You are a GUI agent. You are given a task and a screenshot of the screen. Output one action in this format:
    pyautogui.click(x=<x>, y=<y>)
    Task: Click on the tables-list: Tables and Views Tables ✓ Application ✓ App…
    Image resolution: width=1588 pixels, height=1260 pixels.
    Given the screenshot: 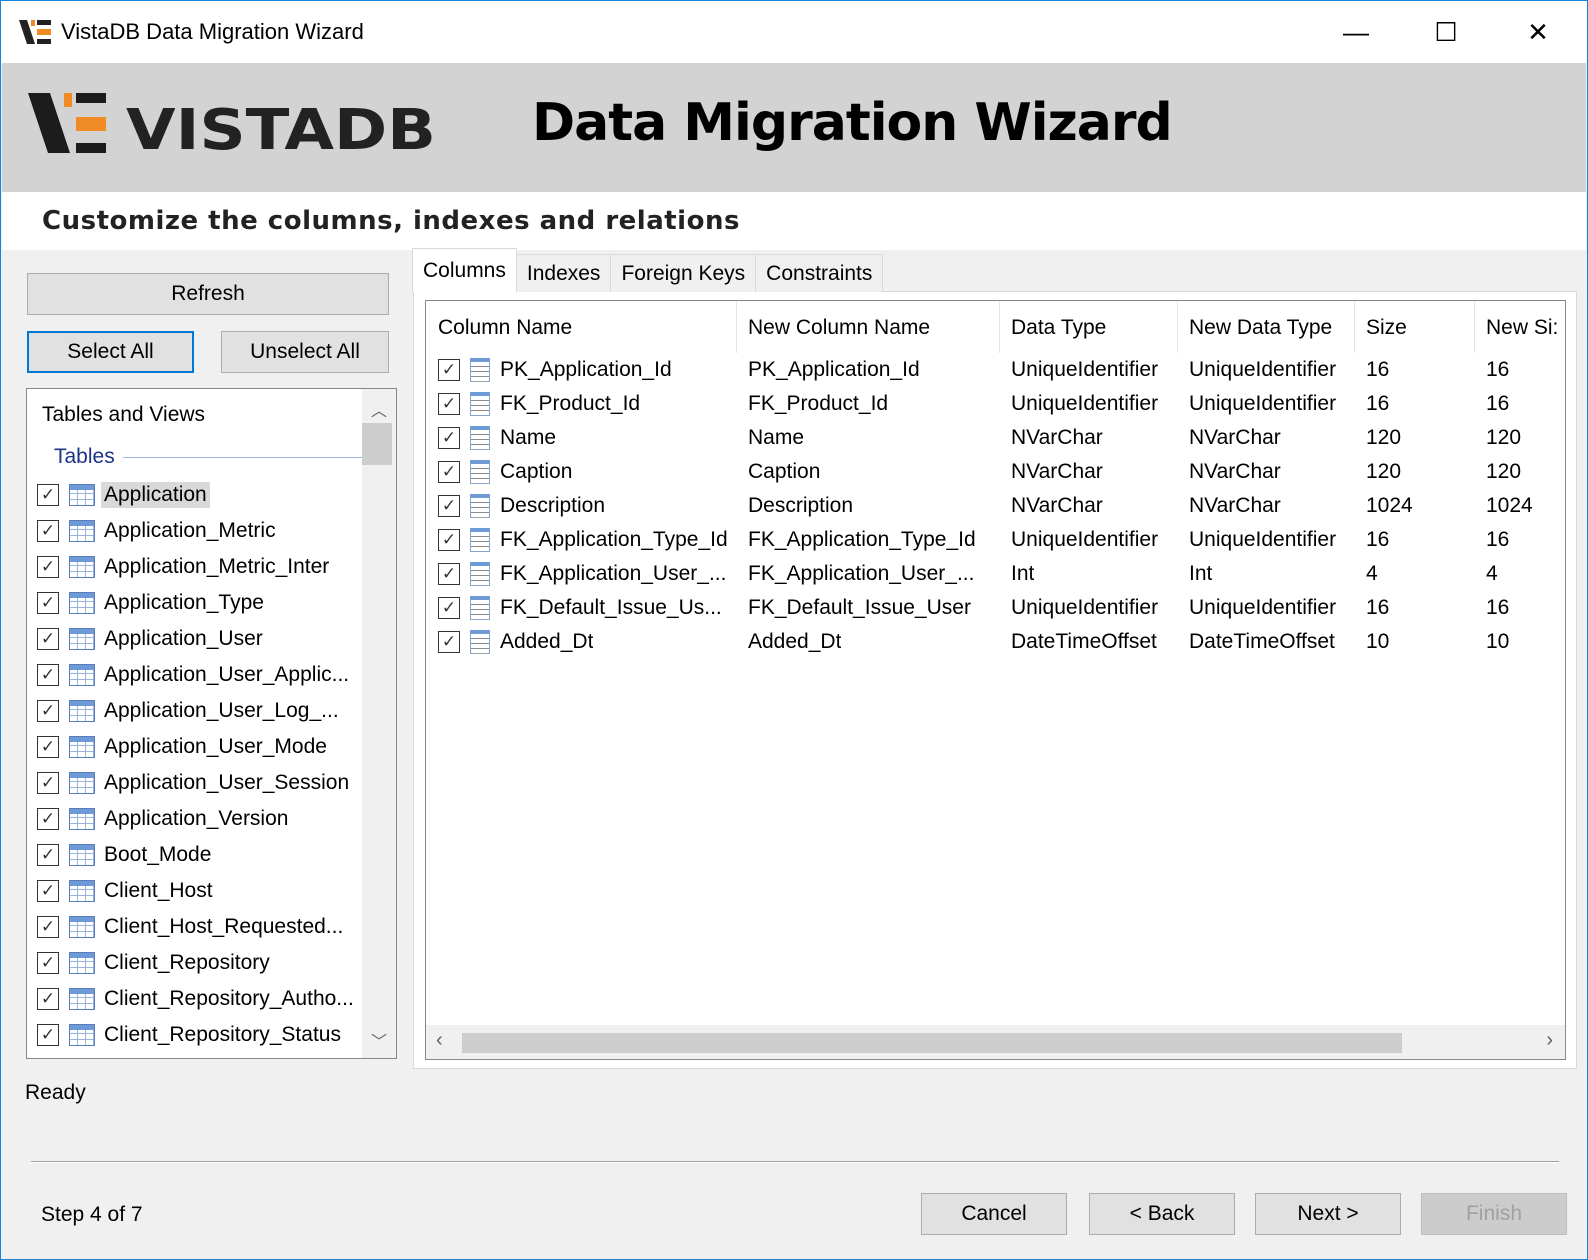 What is the action you would take?
    pyautogui.click(x=211, y=723)
    